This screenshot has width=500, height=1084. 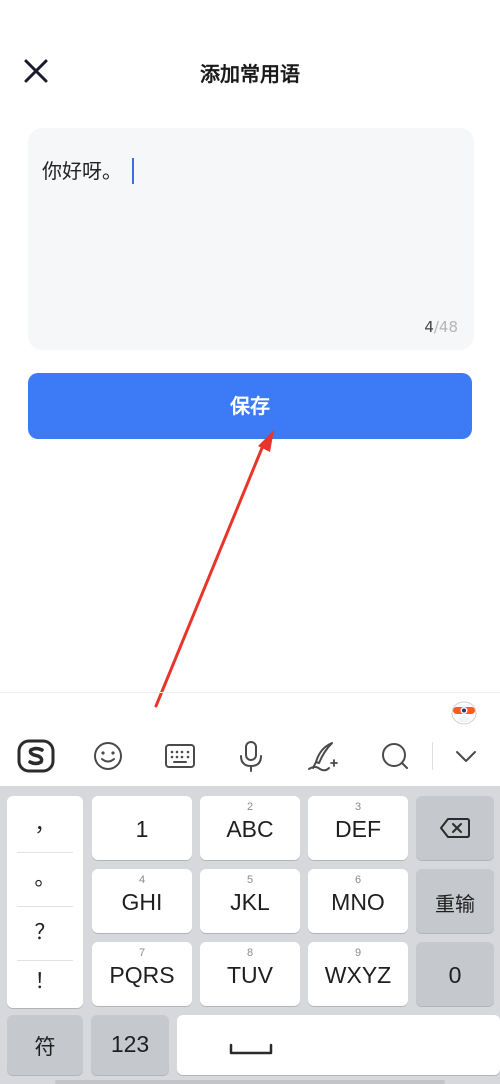 I want to click on handwriting-icon, so click(x=323, y=756).